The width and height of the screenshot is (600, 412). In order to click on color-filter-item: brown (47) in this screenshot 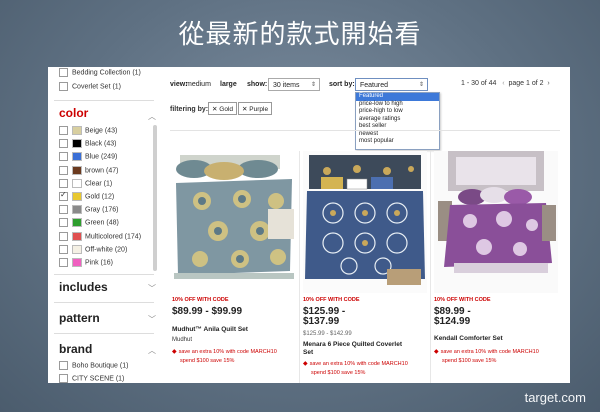, I will do `click(88, 171)`.